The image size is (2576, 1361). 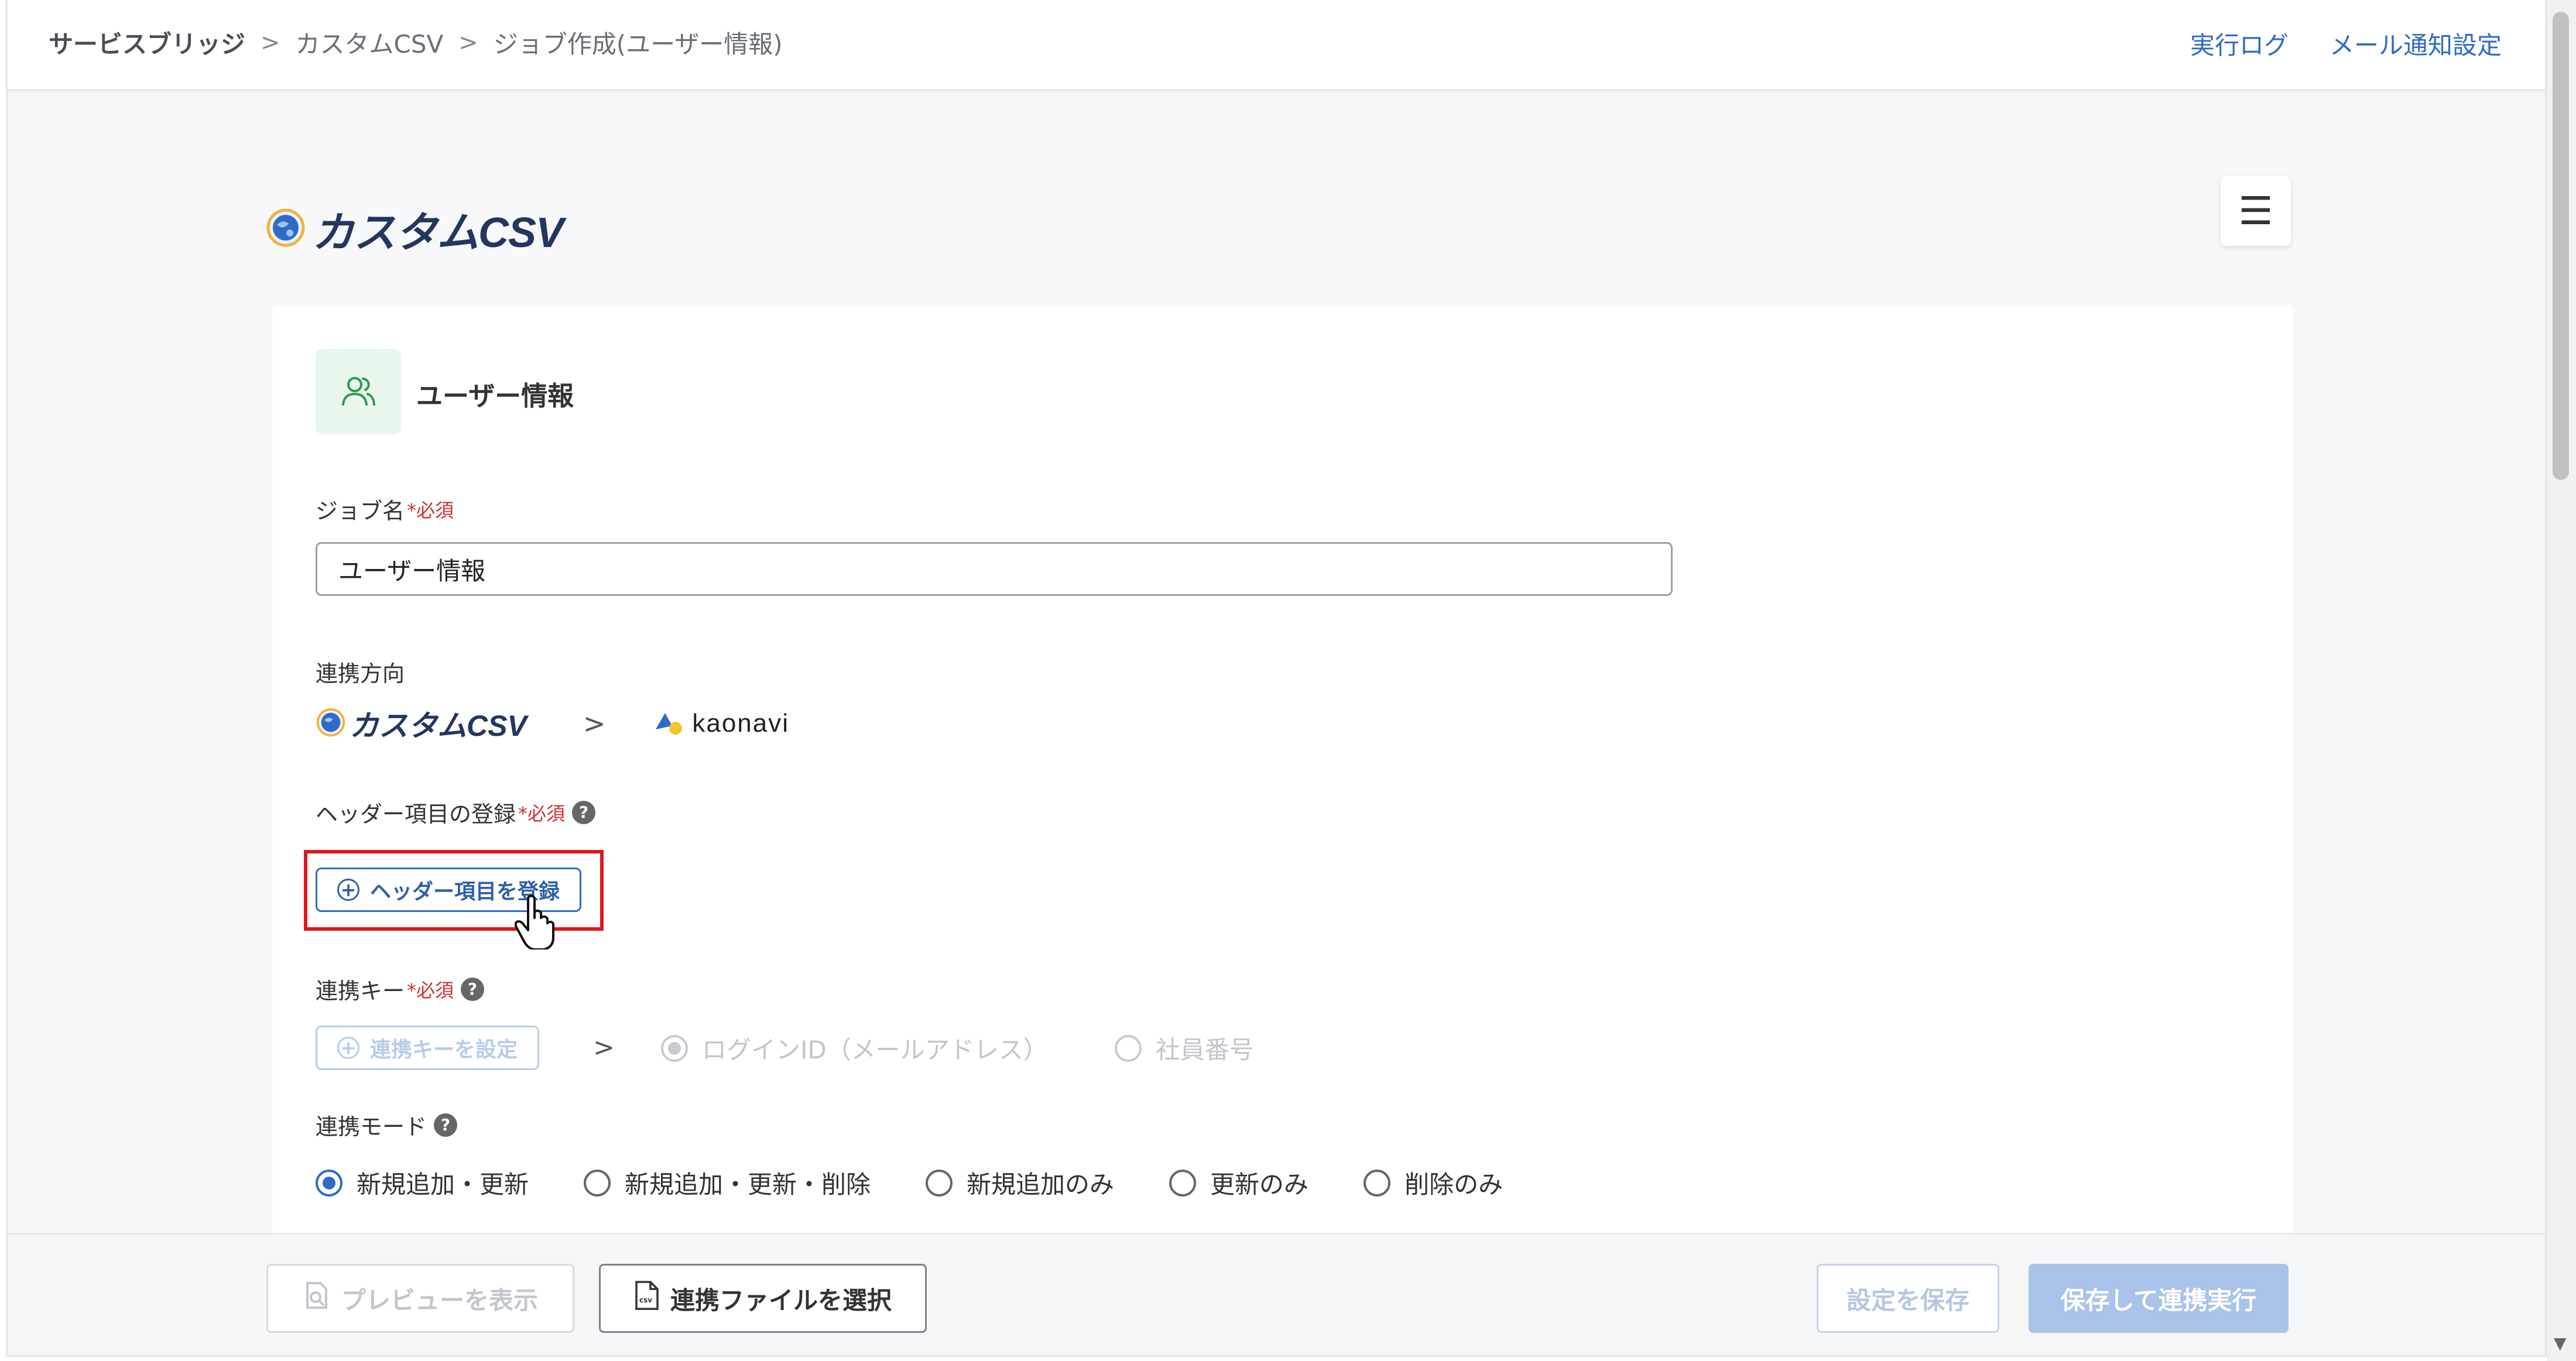 What do you see at coordinates (2561, 680) in the screenshot?
I see `vertical-scrollbar: ▼` at bounding box center [2561, 680].